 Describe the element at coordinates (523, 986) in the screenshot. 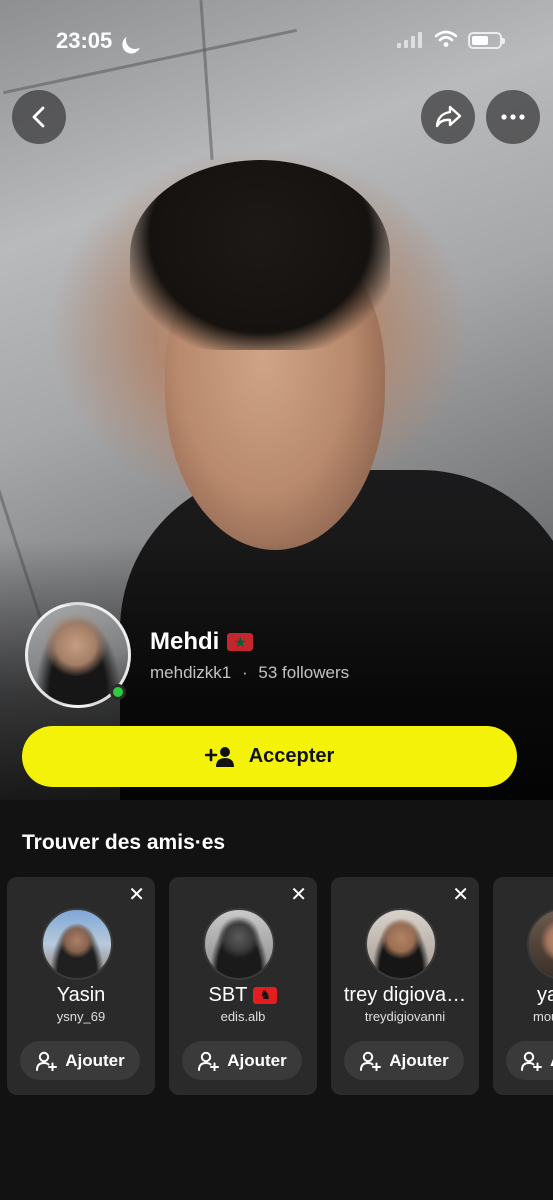

I see `suggestion-card: ya mou A` at that location.